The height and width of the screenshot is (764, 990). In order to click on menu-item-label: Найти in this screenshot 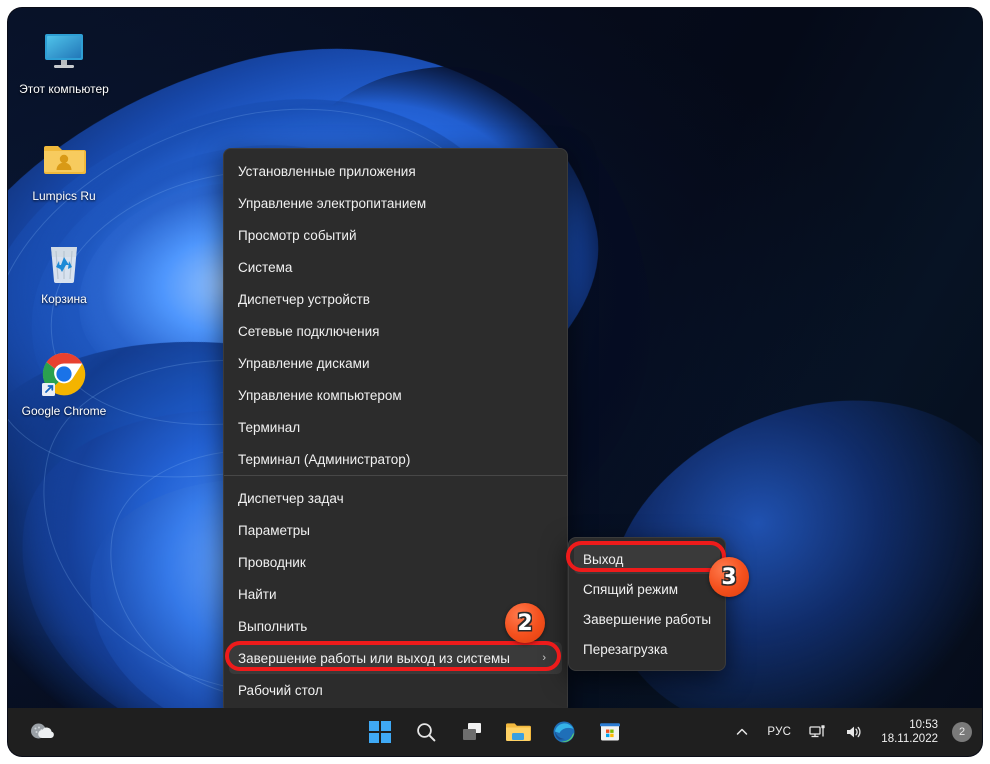, I will do `click(257, 594)`.